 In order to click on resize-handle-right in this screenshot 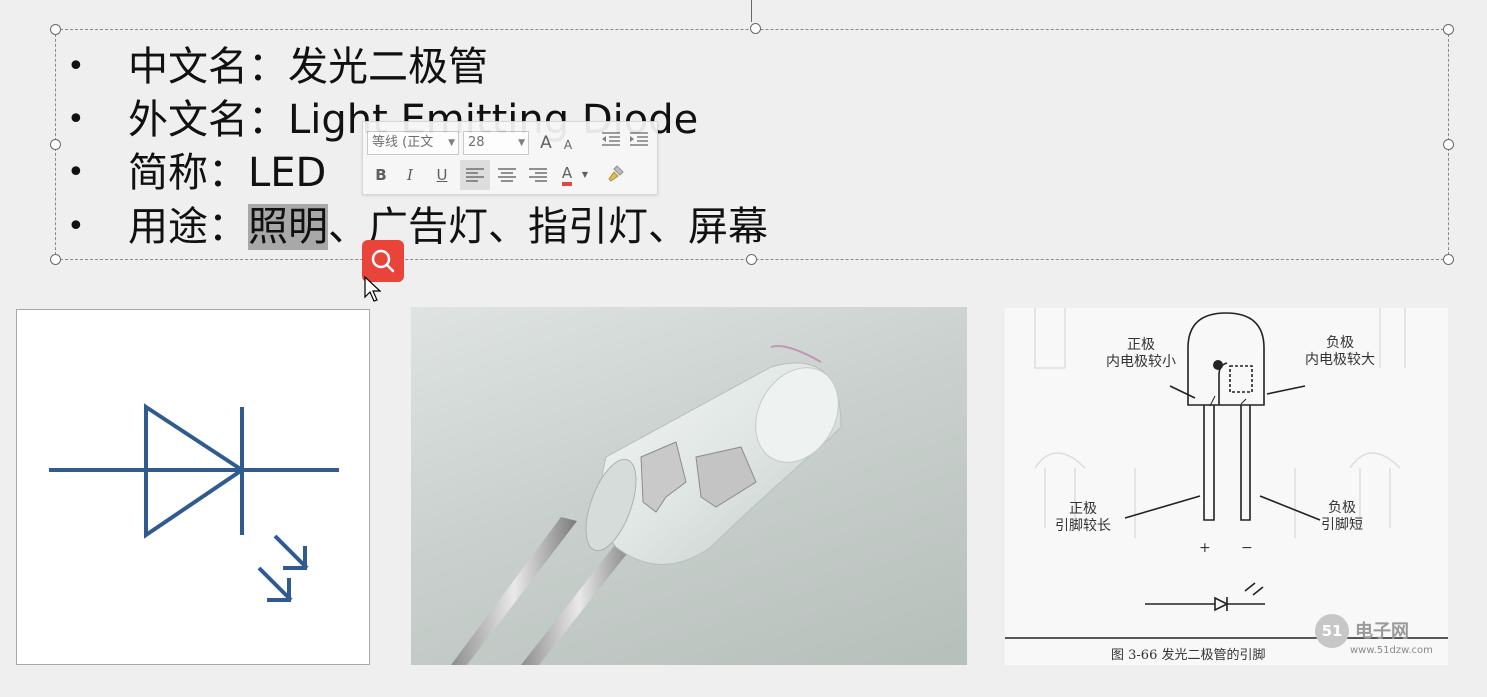, I will do `click(1448, 144)`.